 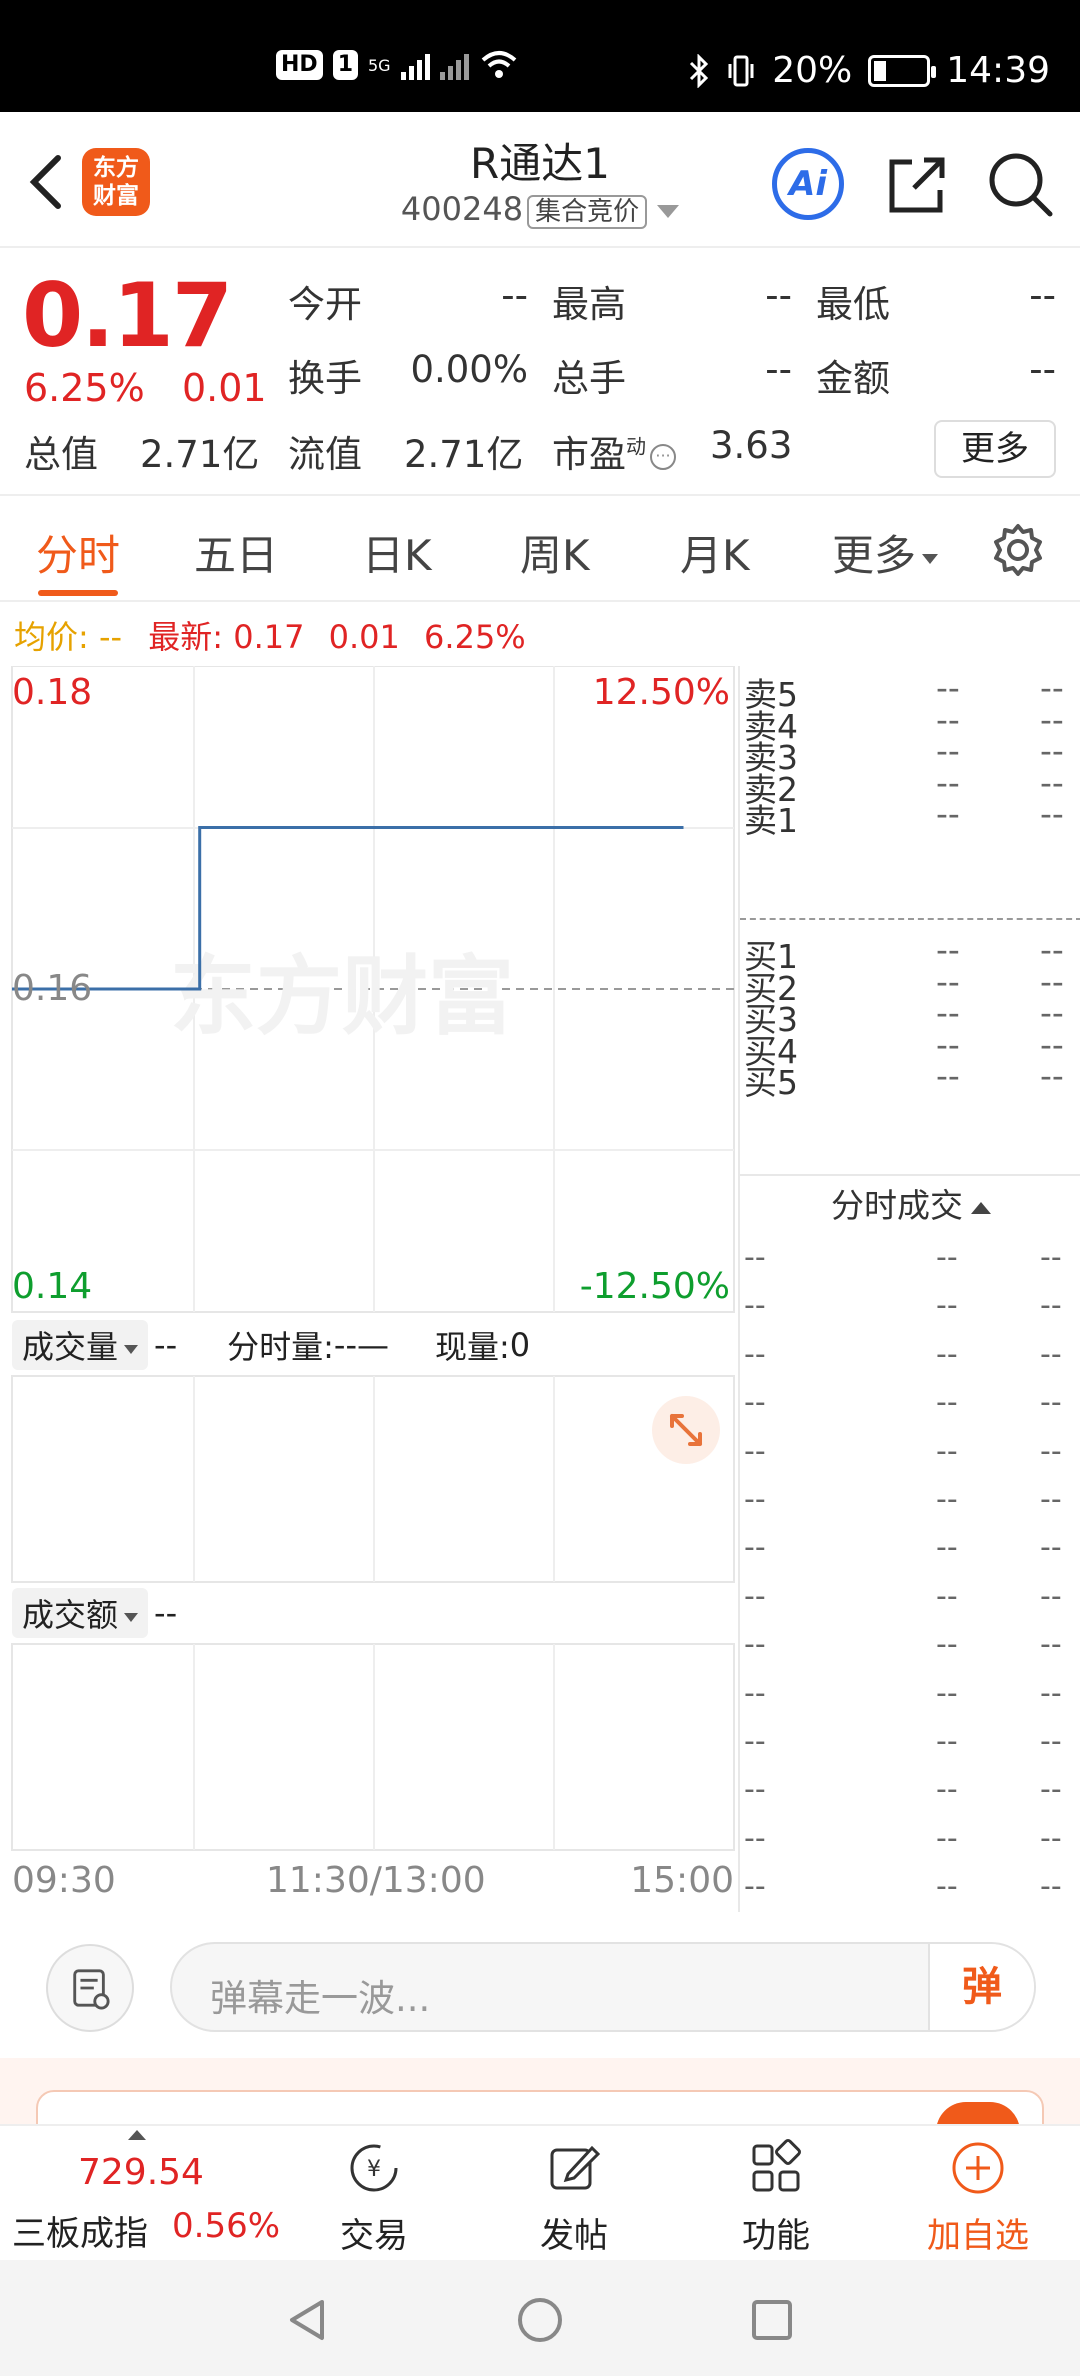 What do you see at coordinates (80, 1345) in the screenshot?
I see `volume-selector: 成交量` at bounding box center [80, 1345].